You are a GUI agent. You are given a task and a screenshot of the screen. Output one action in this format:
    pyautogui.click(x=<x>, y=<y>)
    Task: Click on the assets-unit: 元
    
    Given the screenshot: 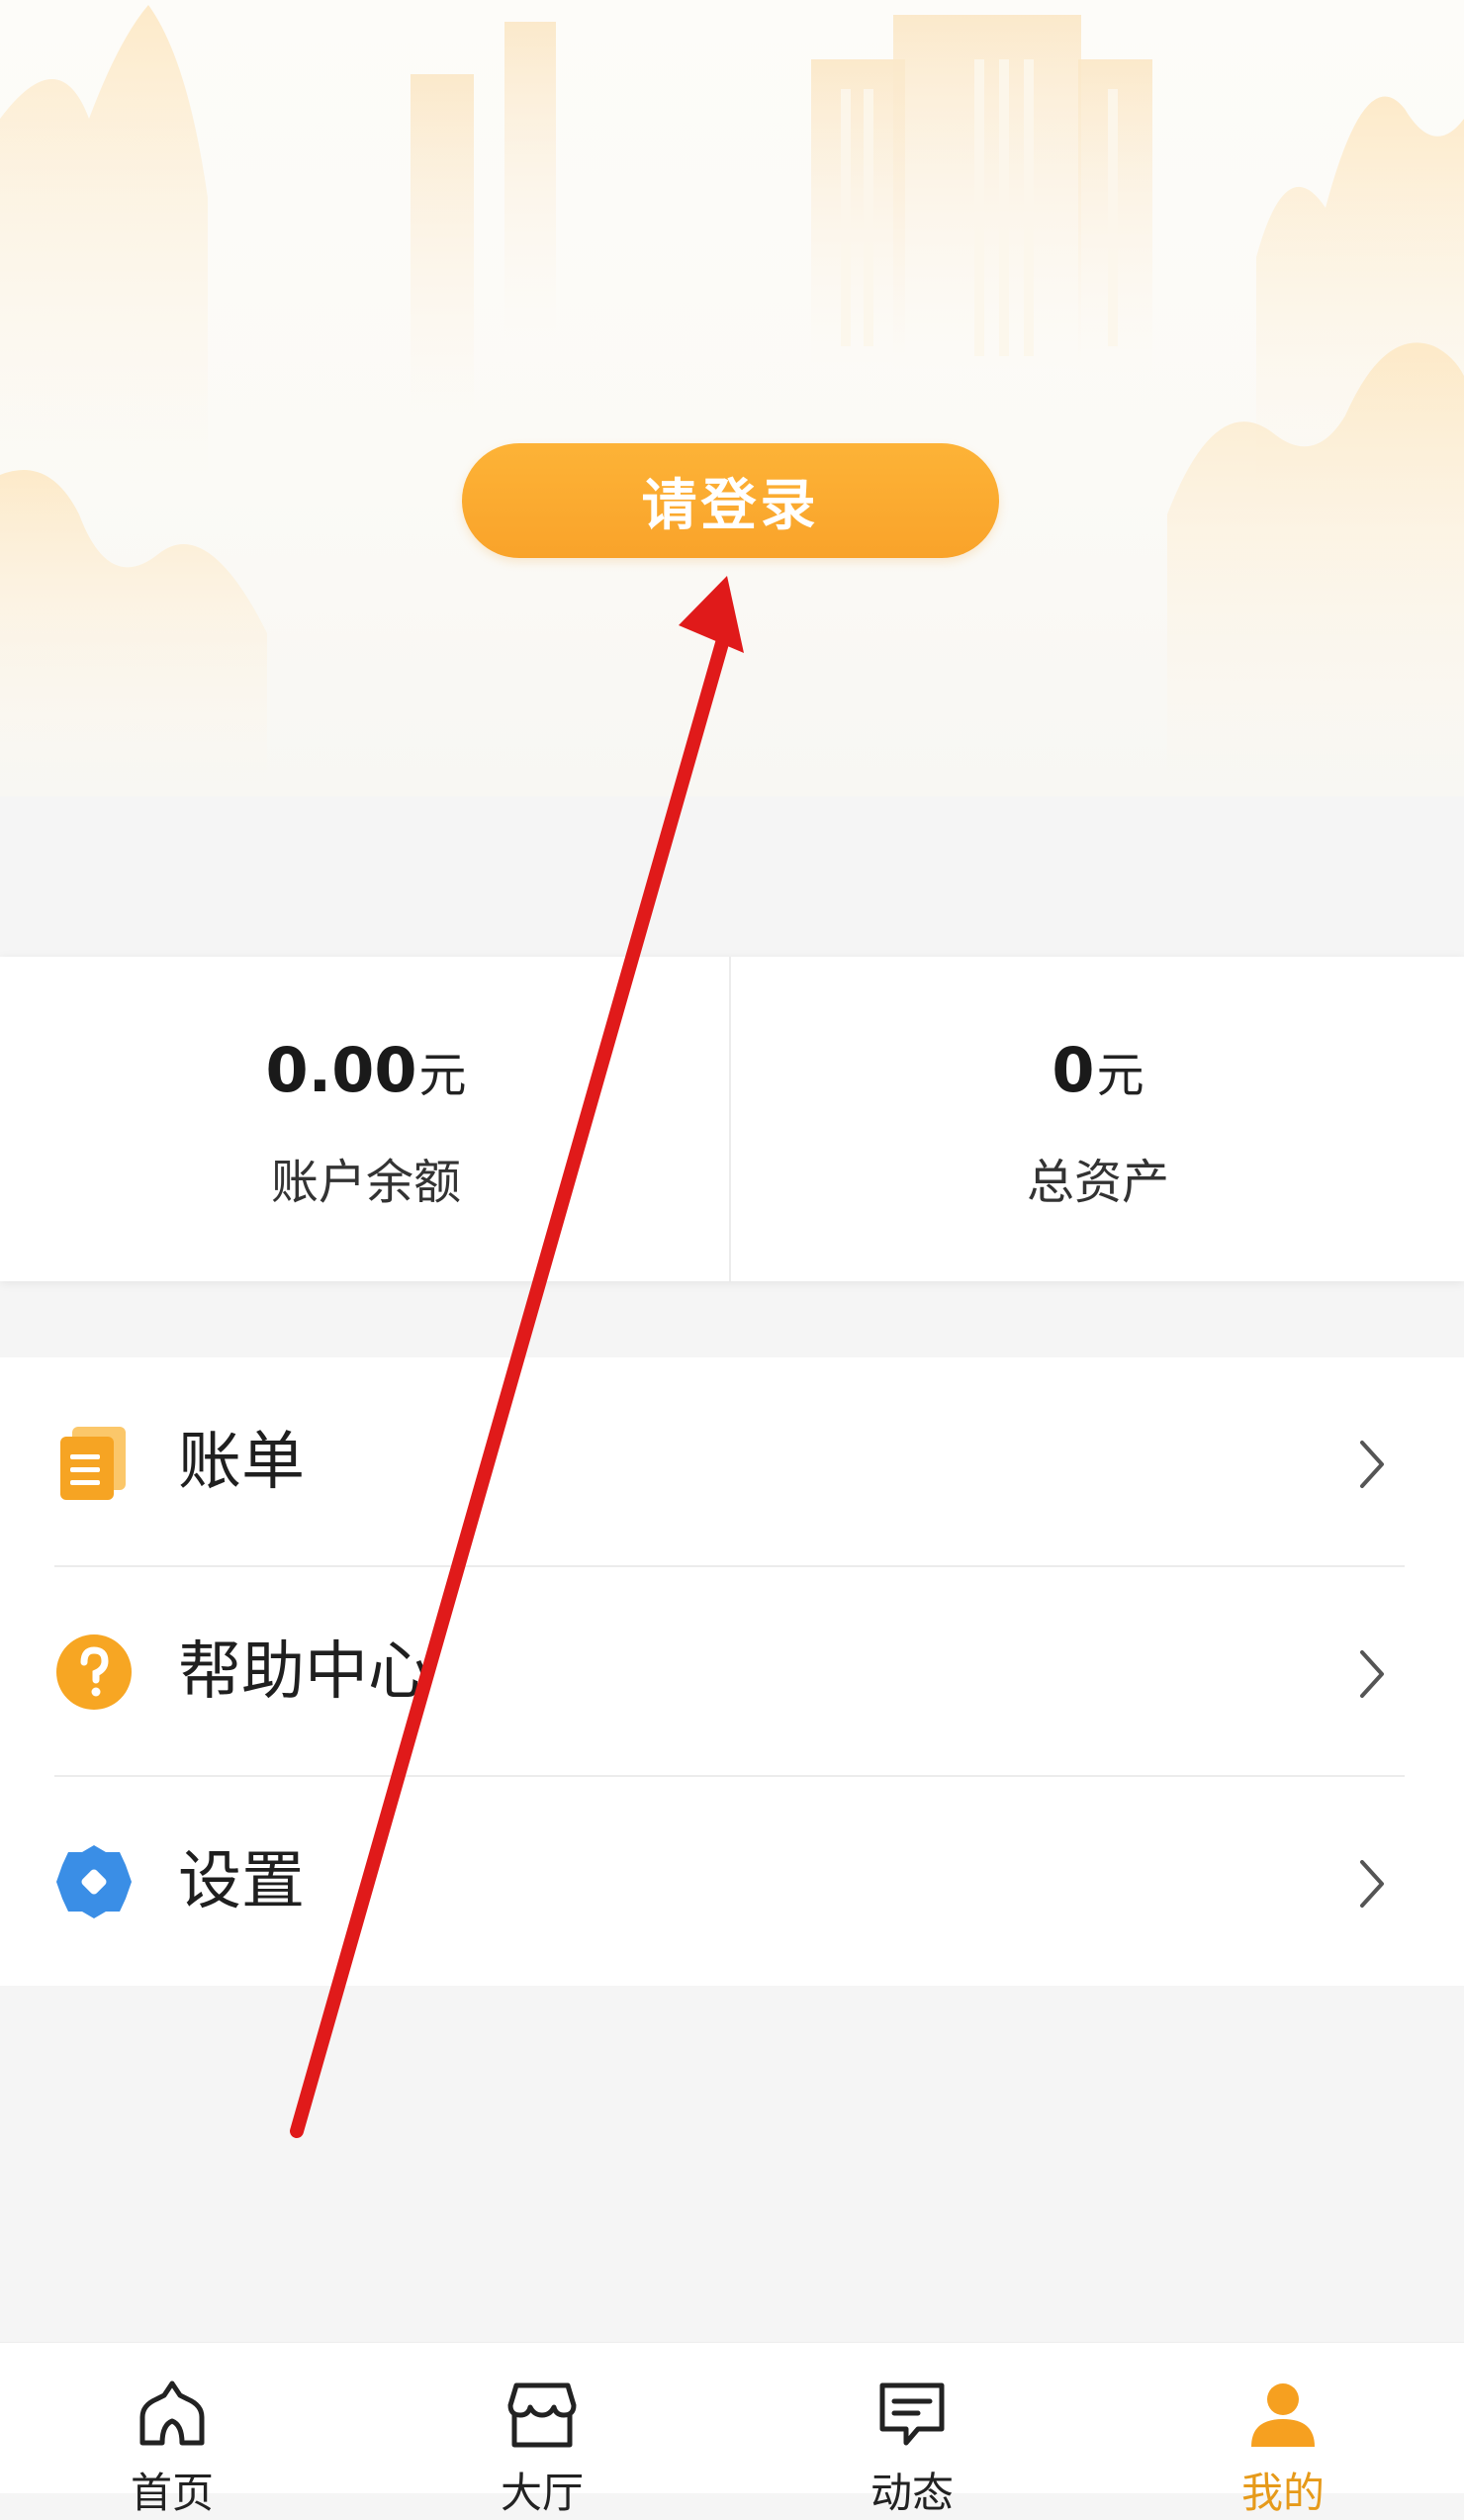 What is the action you would take?
    pyautogui.click(x=1120, y=1075)
    